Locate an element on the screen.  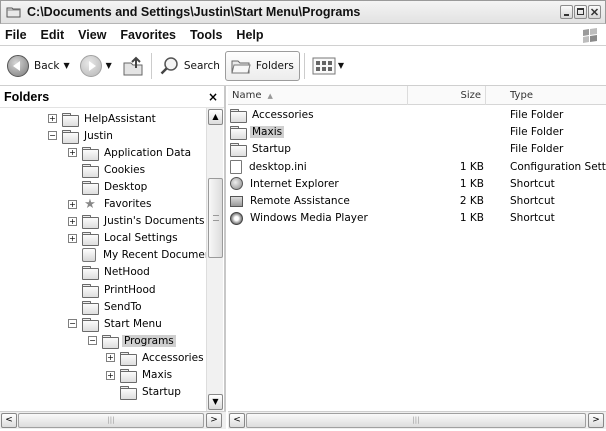
tree-item-application-data: + Application Data is located at coordinates (130, 152).